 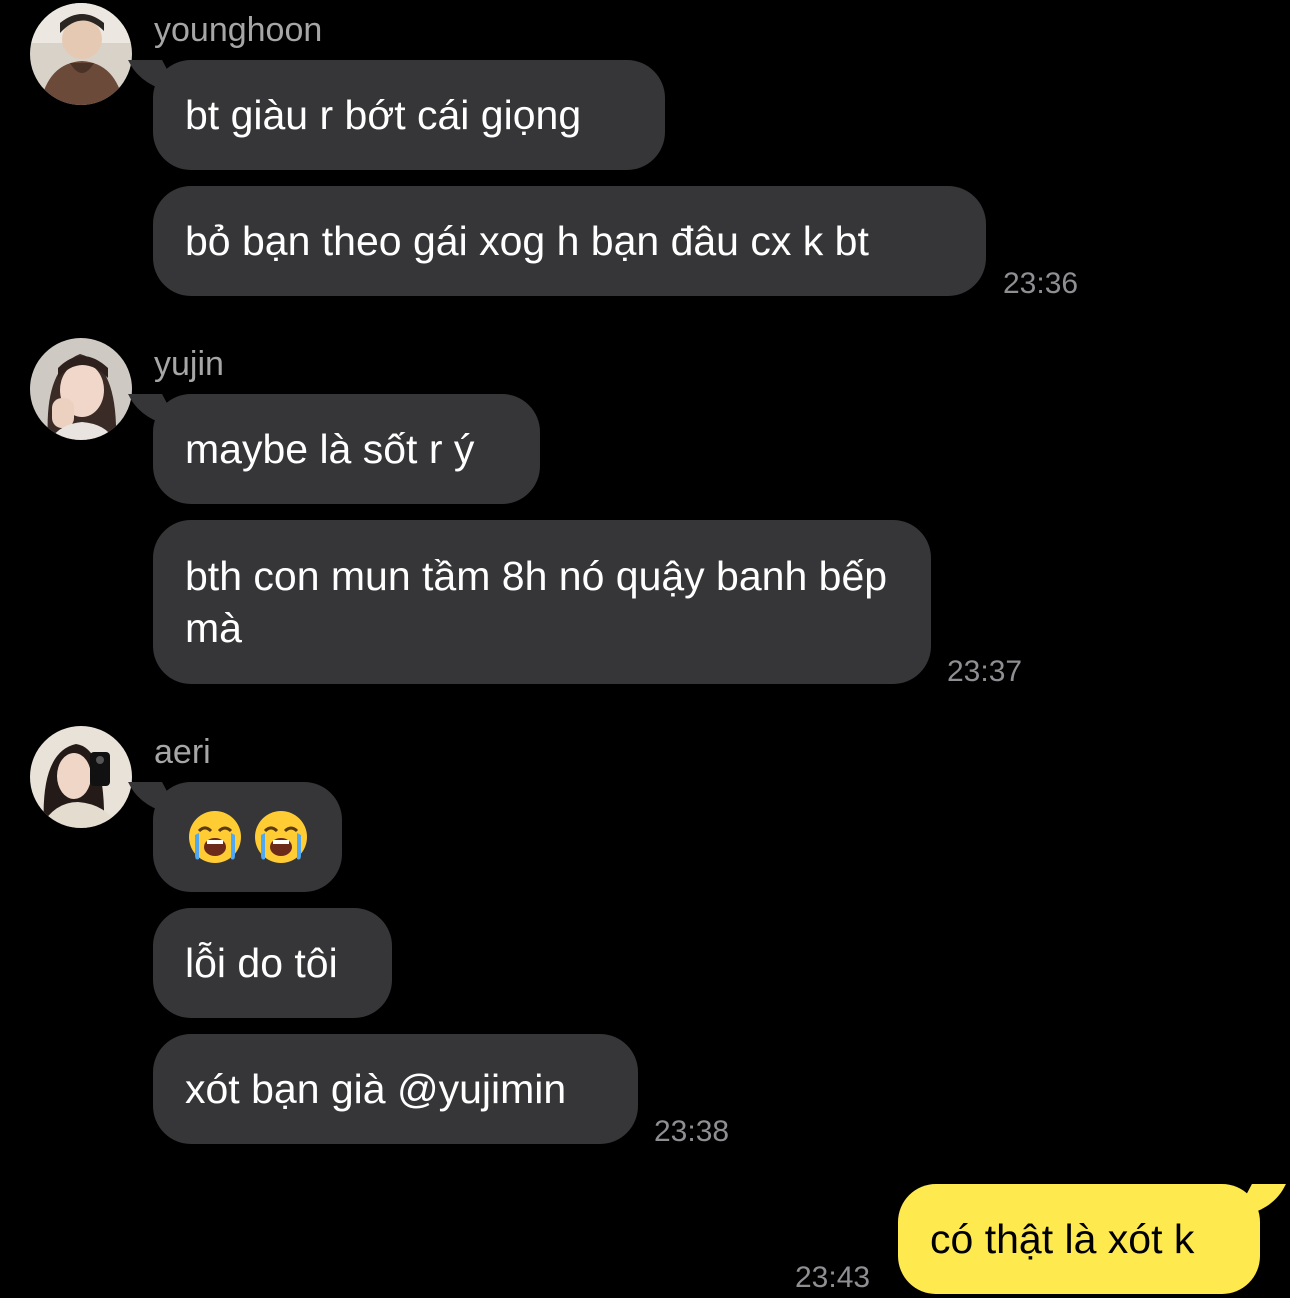 I want to click on message-timestamp: 23:36, so click(x=1041, y=283).